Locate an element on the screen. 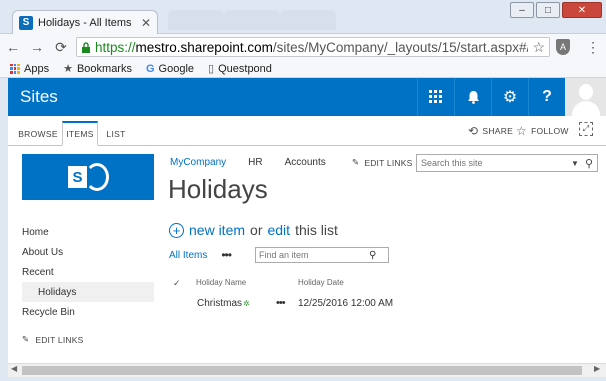 Image resolution: width=606 pixels, height=381 pixels. back-arrow-icon: ← is located at coordinates (13, 47).